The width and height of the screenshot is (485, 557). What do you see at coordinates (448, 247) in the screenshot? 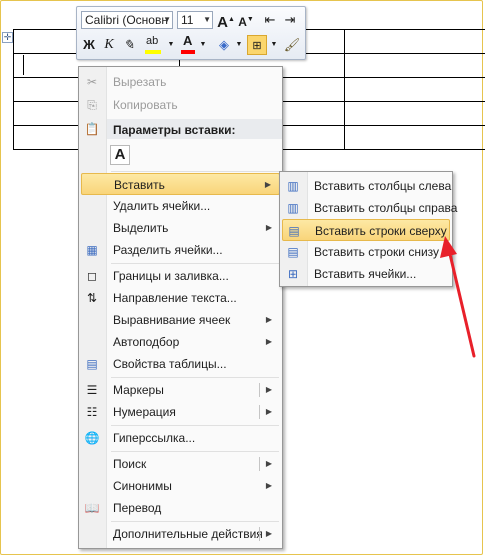
I see `annotation-arrow-head` at bounding box center [448, 247].